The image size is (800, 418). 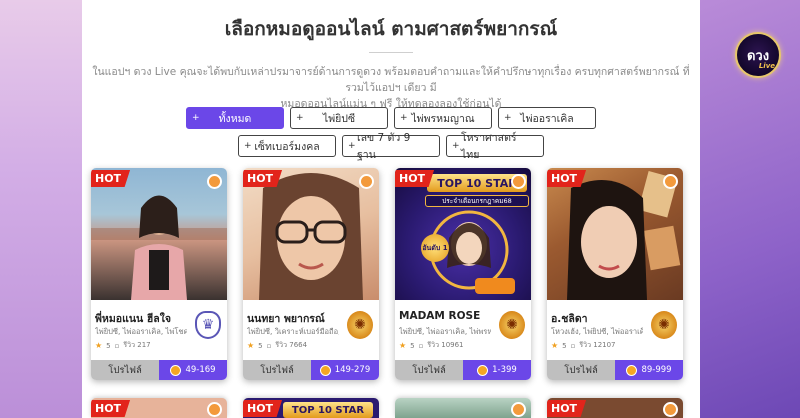 I want to click on filter-oracle-button: + ไพ่ออราเคิล, so click(x=547, y=118).